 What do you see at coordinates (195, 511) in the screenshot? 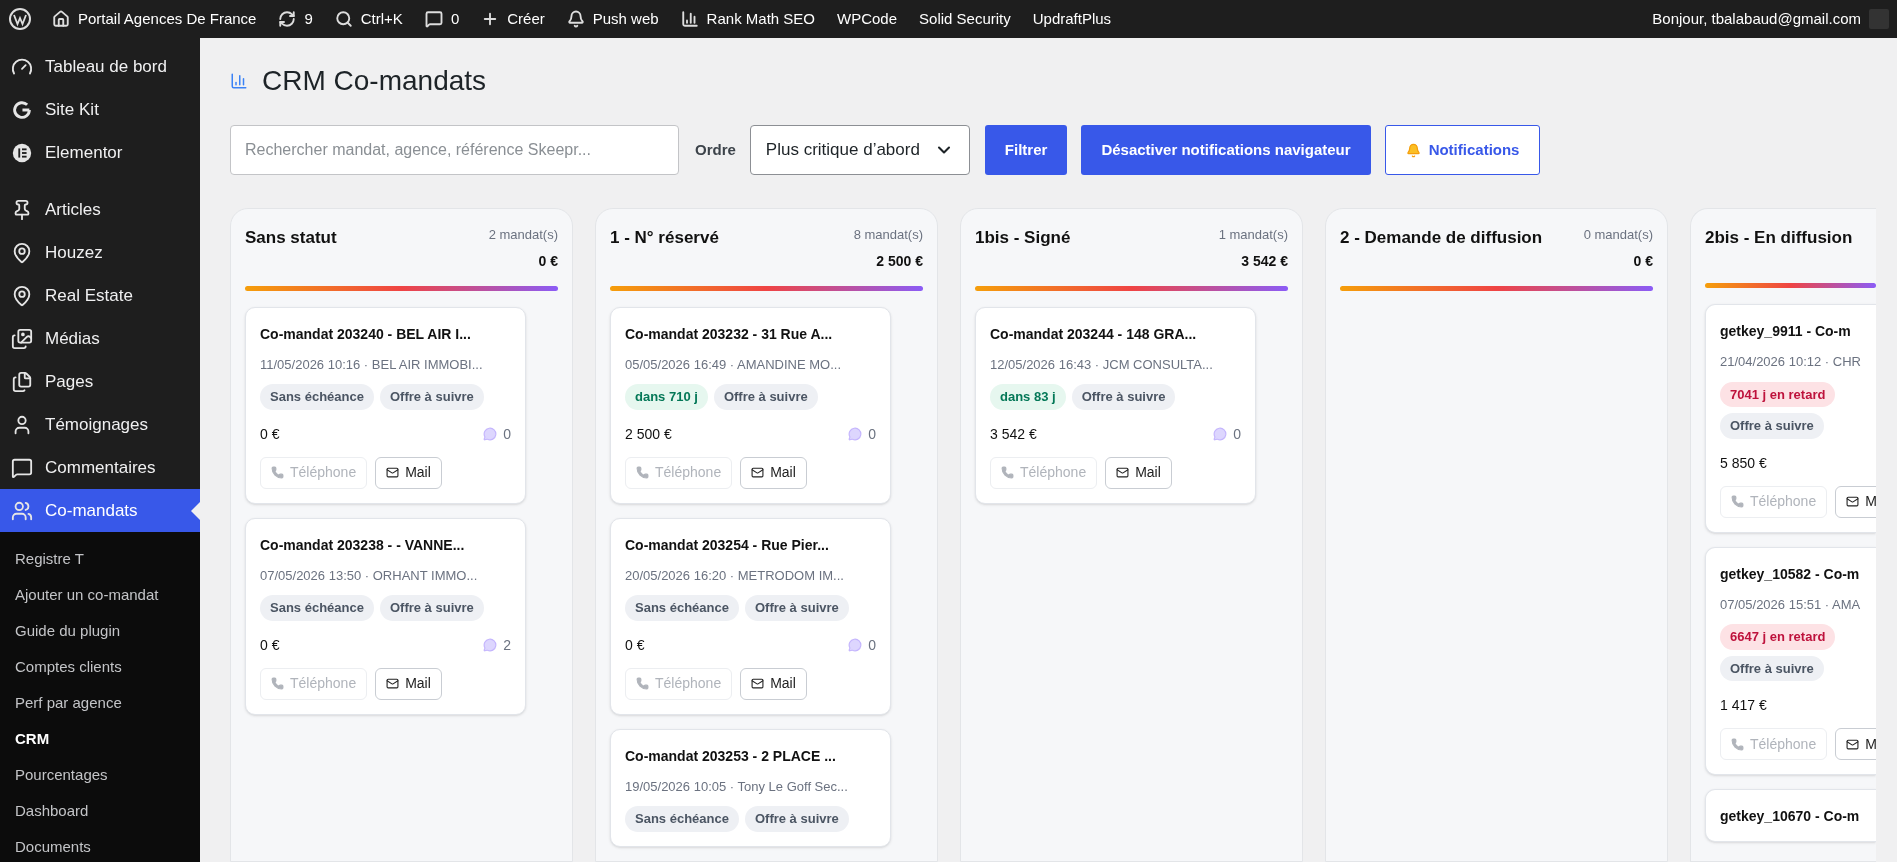
I see `active-pointer-icon` at bounding box center [195, 511].